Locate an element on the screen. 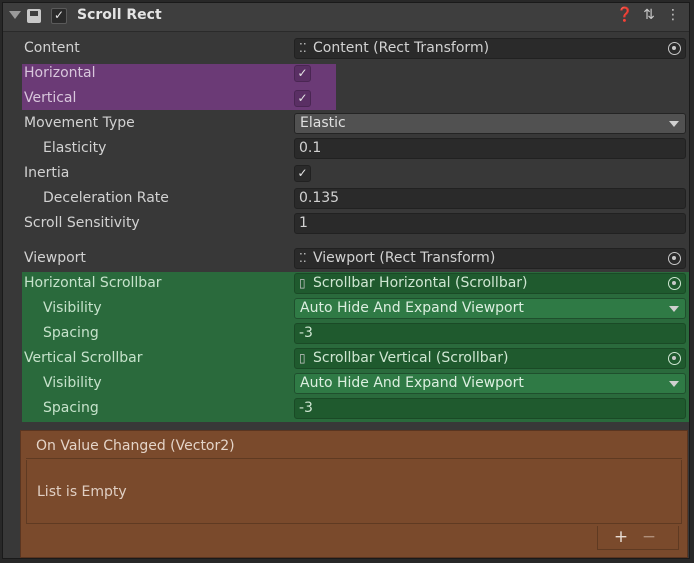 The width and height of the screenshot is (694, 563). scroll-sensitivity-label: Scroll Sensitivity is located at coordinates (82, 223).